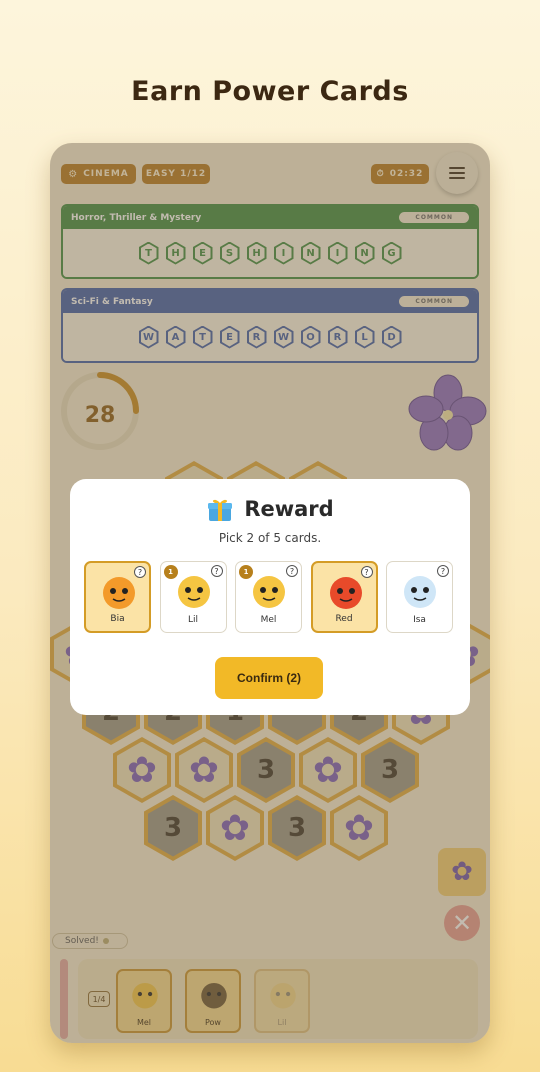  I want to click on reward-card-bia: ? Bia, so click(117, 597).